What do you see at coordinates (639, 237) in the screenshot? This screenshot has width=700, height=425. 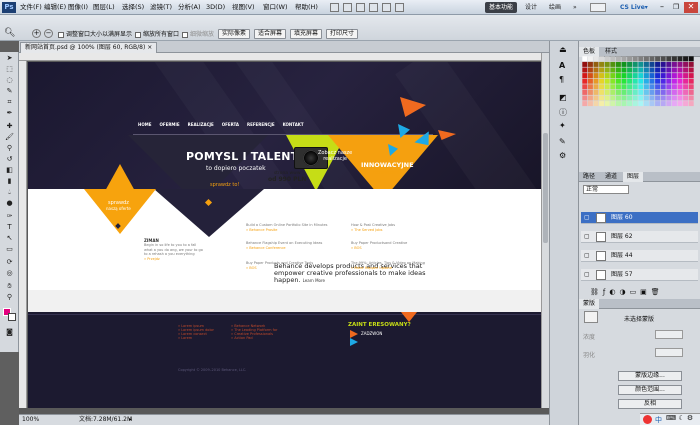 I see `layer-row: ▢ 图层 62` at bounding box center [639, 237].